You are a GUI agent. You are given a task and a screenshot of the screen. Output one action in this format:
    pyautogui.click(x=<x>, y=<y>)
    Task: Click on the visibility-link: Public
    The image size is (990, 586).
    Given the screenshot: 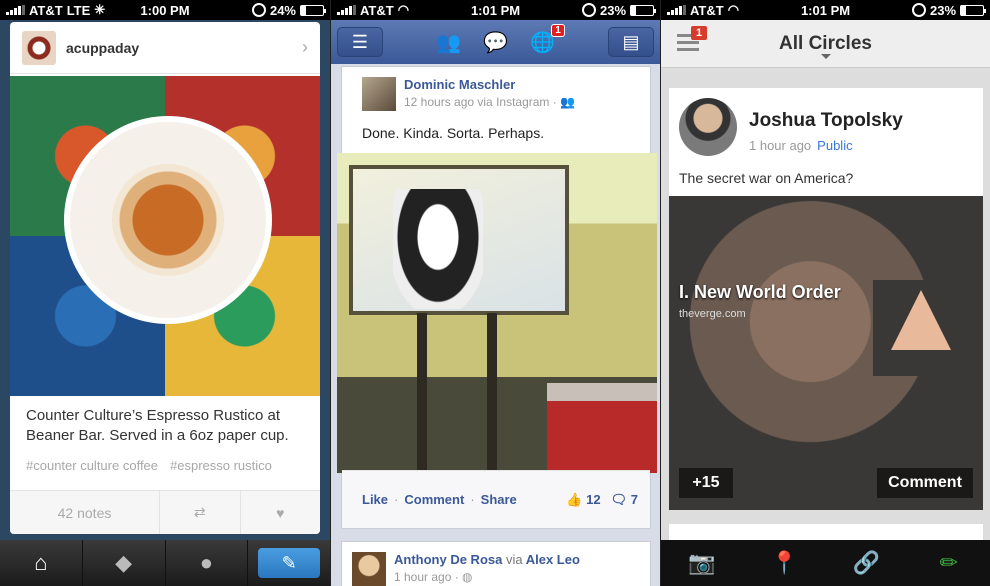 What is the action you would take?
    pyautogui.click(x=834, y=145)
    